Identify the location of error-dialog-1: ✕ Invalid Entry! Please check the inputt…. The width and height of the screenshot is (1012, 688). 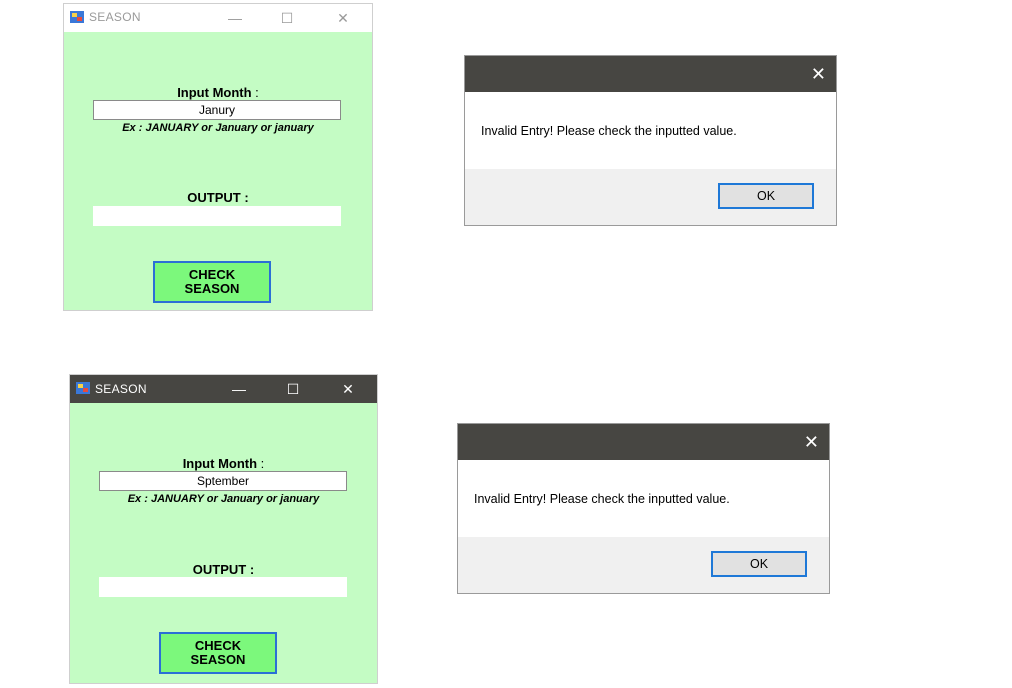
(650, 140).